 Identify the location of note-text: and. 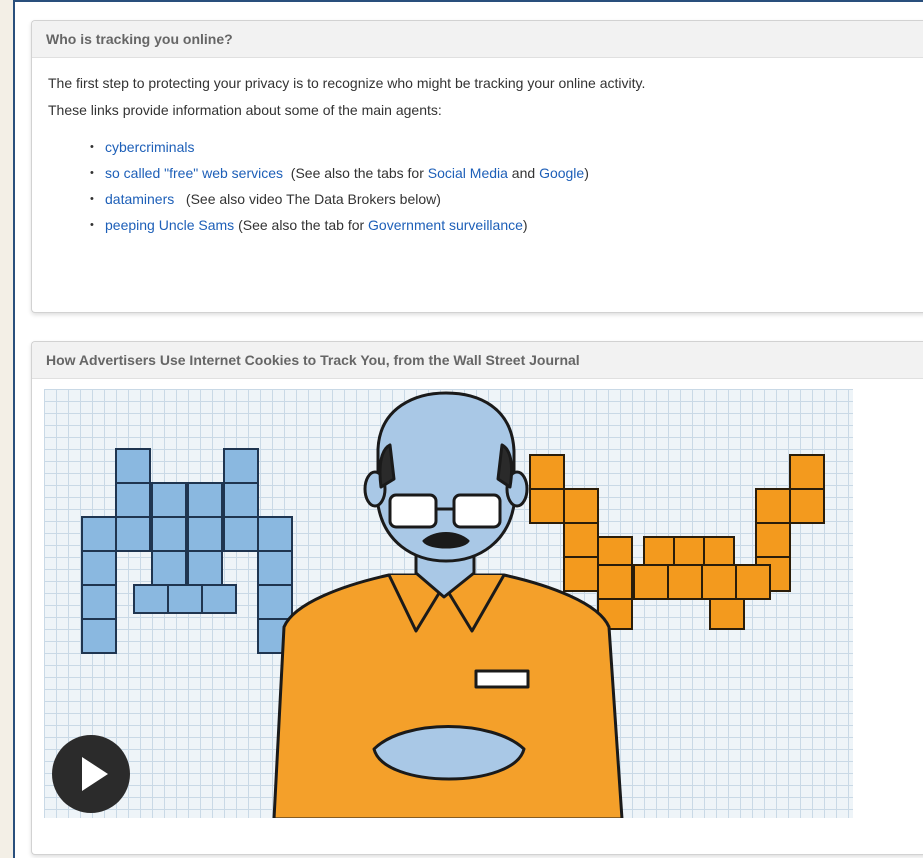
(523, 173).